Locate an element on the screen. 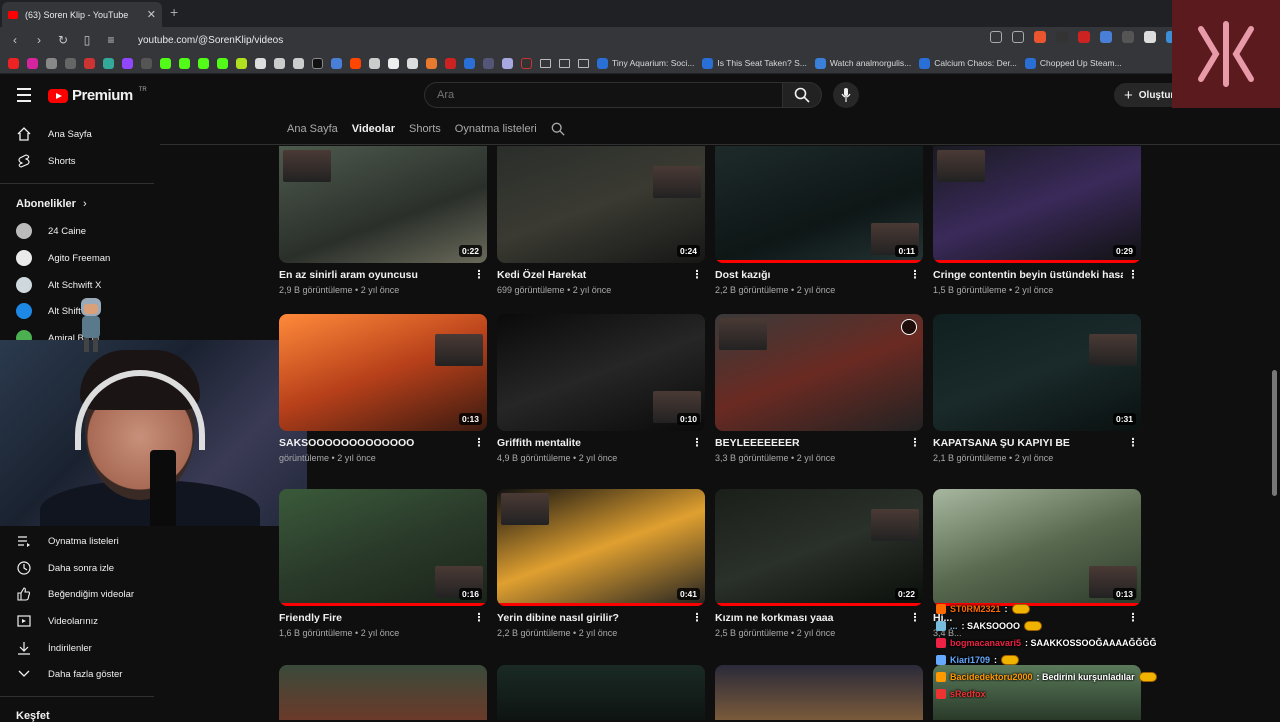 The image size is (1280, 722). sidebar-item-subscription: Alt Schwift X is located at coordinates (58, 285).